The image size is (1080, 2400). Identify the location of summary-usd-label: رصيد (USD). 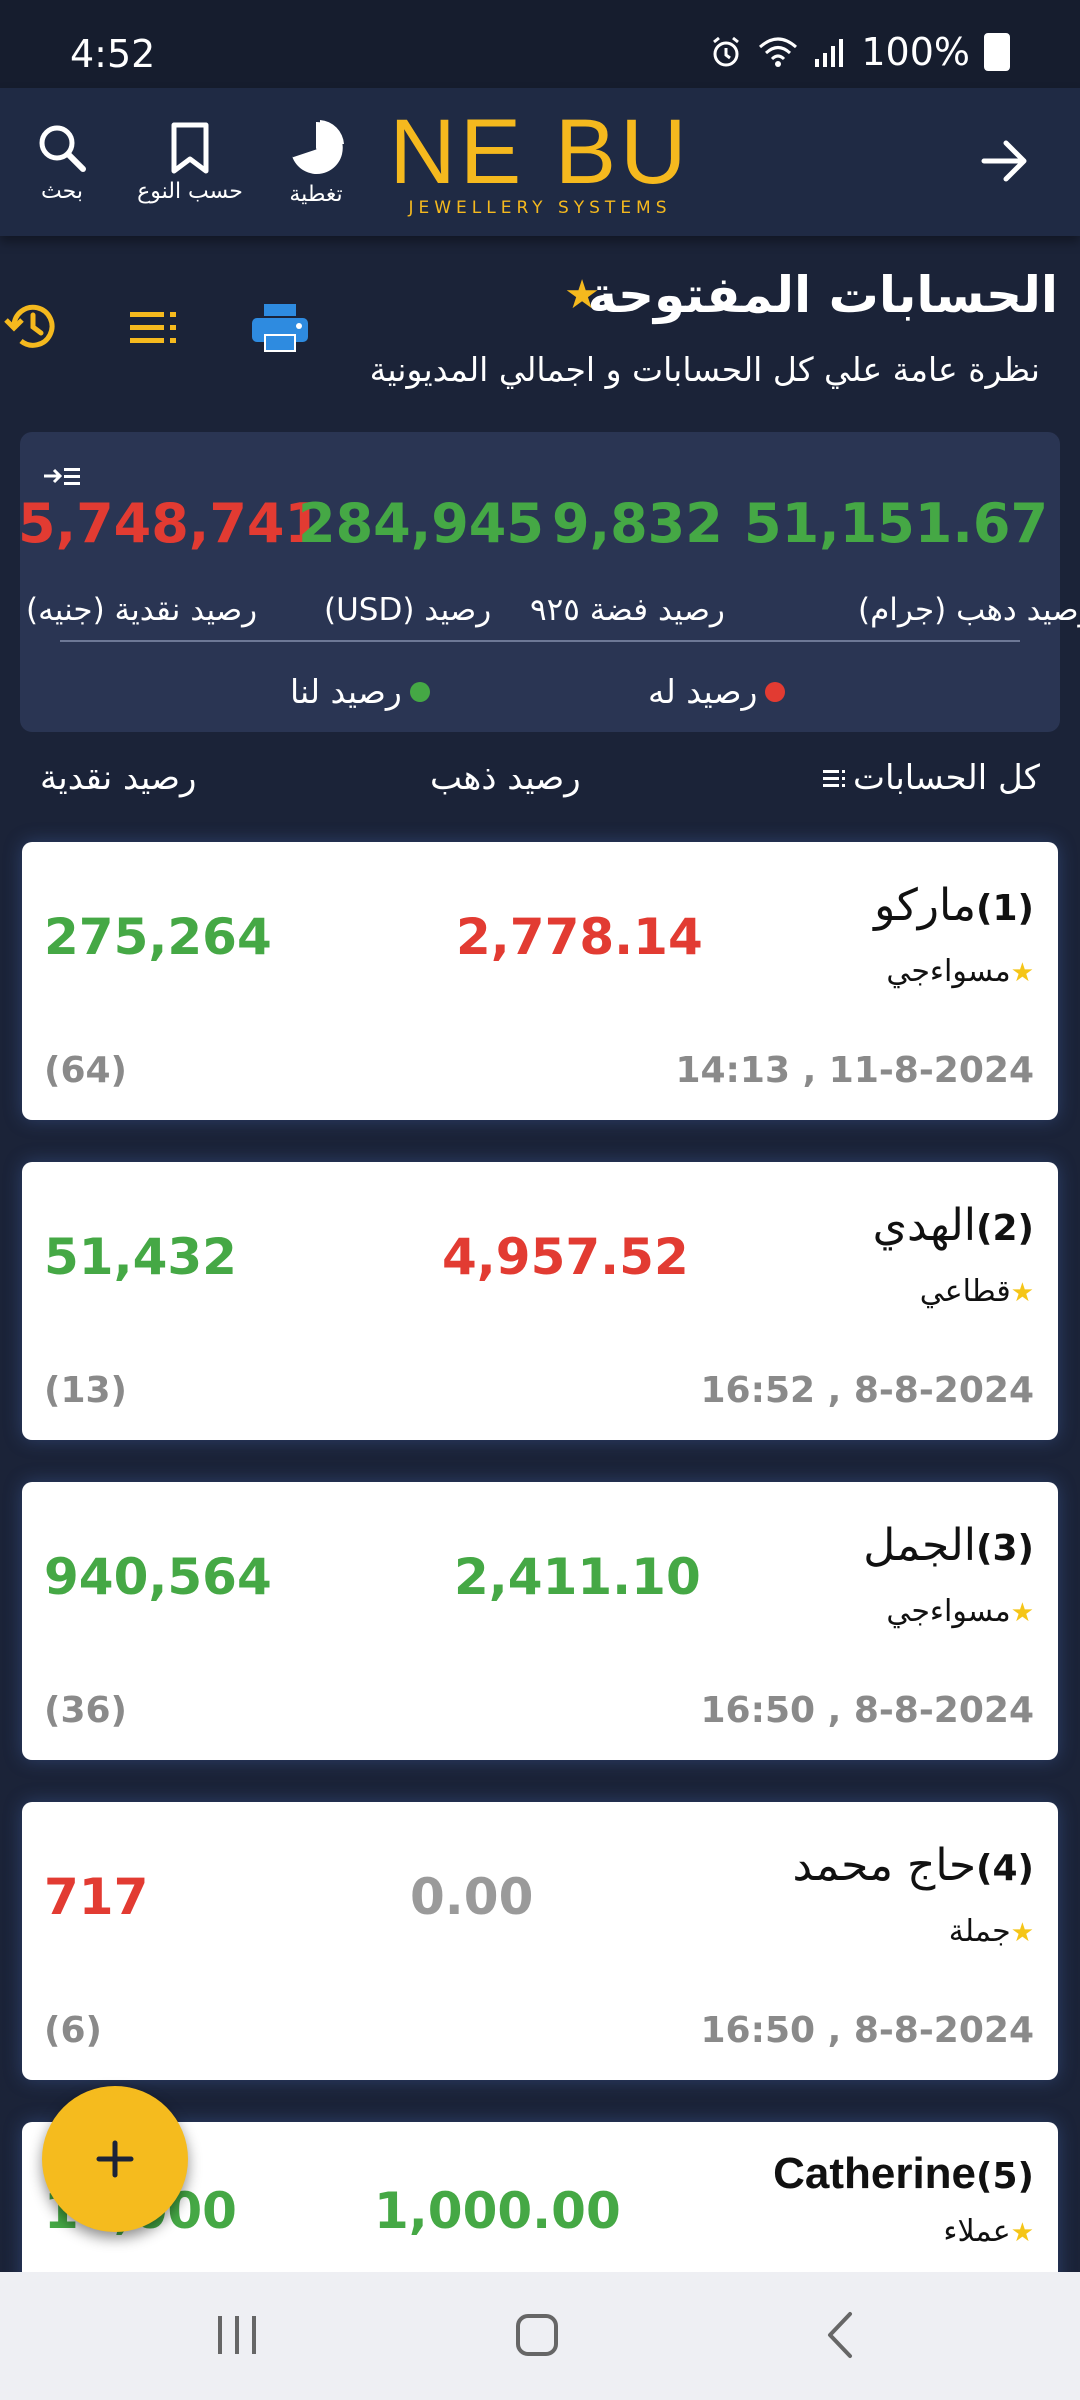
(408, 610).